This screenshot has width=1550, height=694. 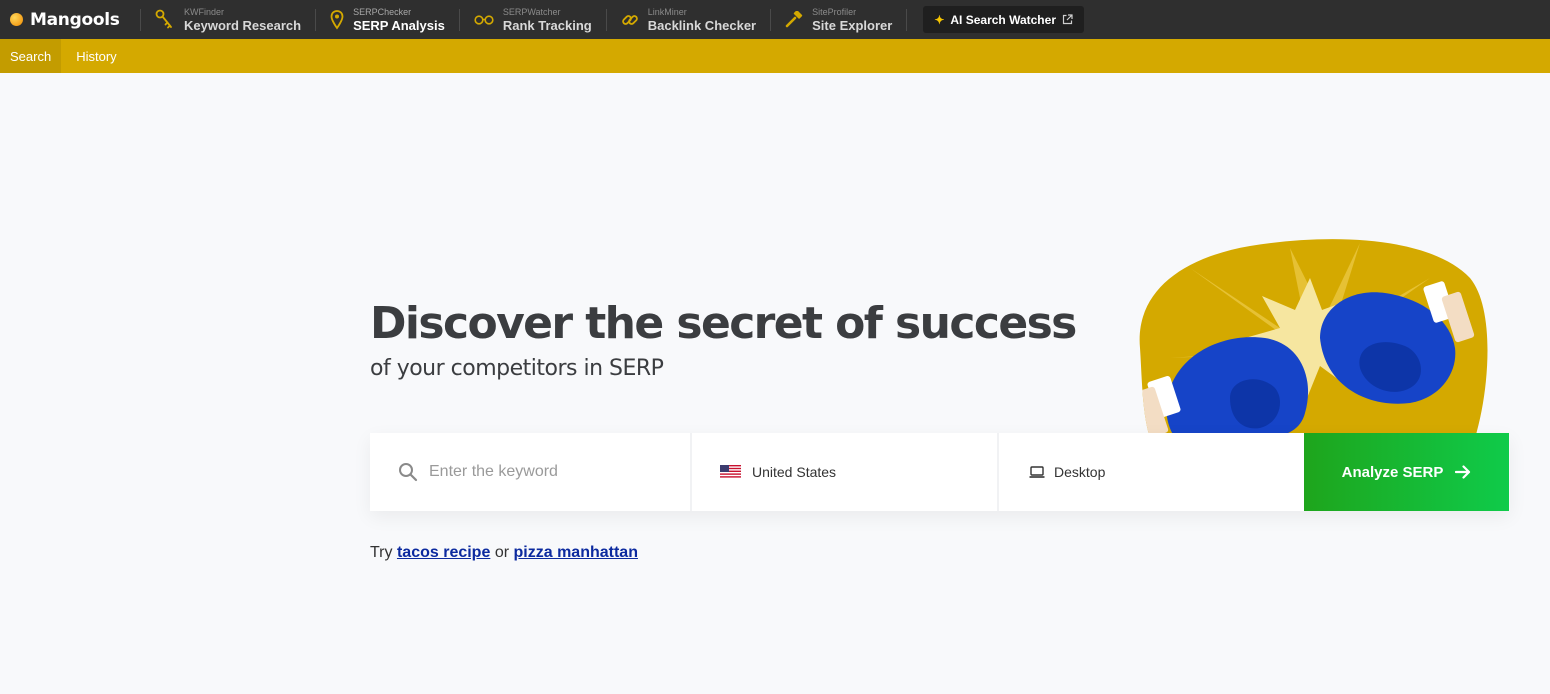 I want to click on tab-search: Search, so click(x=31, y=56).